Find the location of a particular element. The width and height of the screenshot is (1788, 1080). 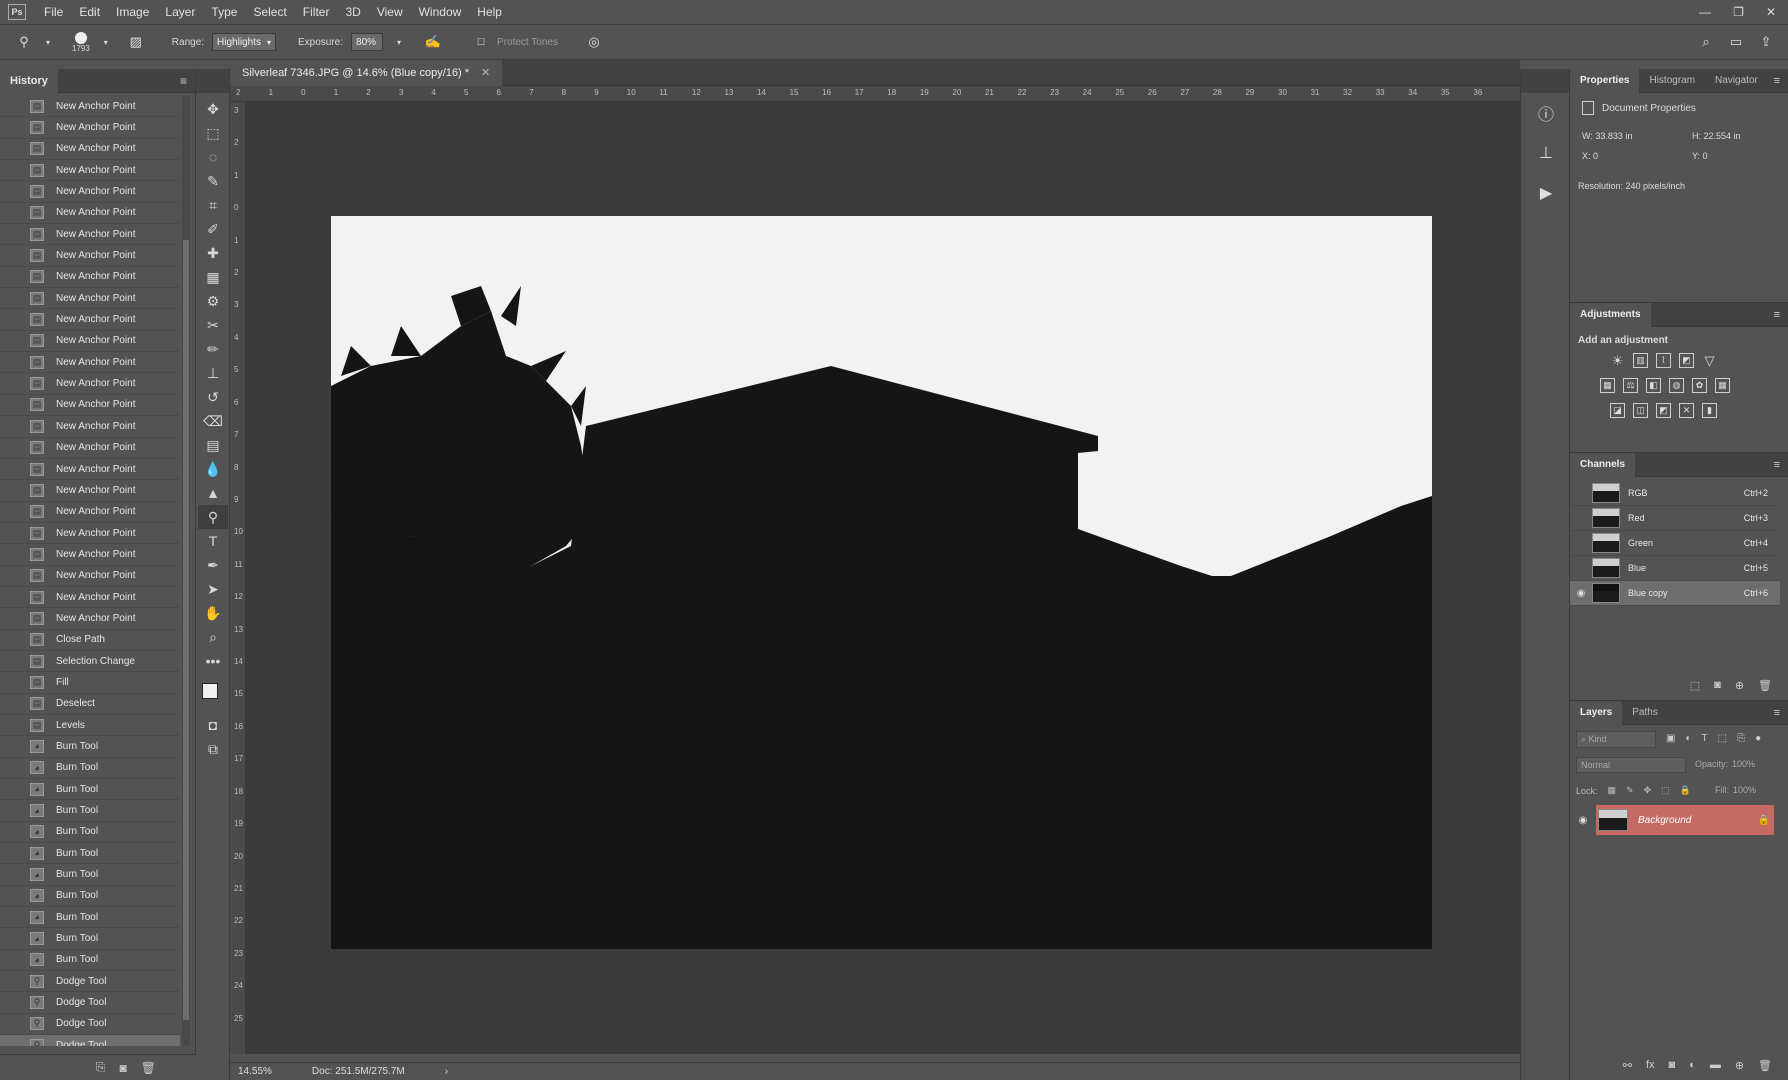

chevron-down-icon: ▾ is located at coordinates (48, 42).